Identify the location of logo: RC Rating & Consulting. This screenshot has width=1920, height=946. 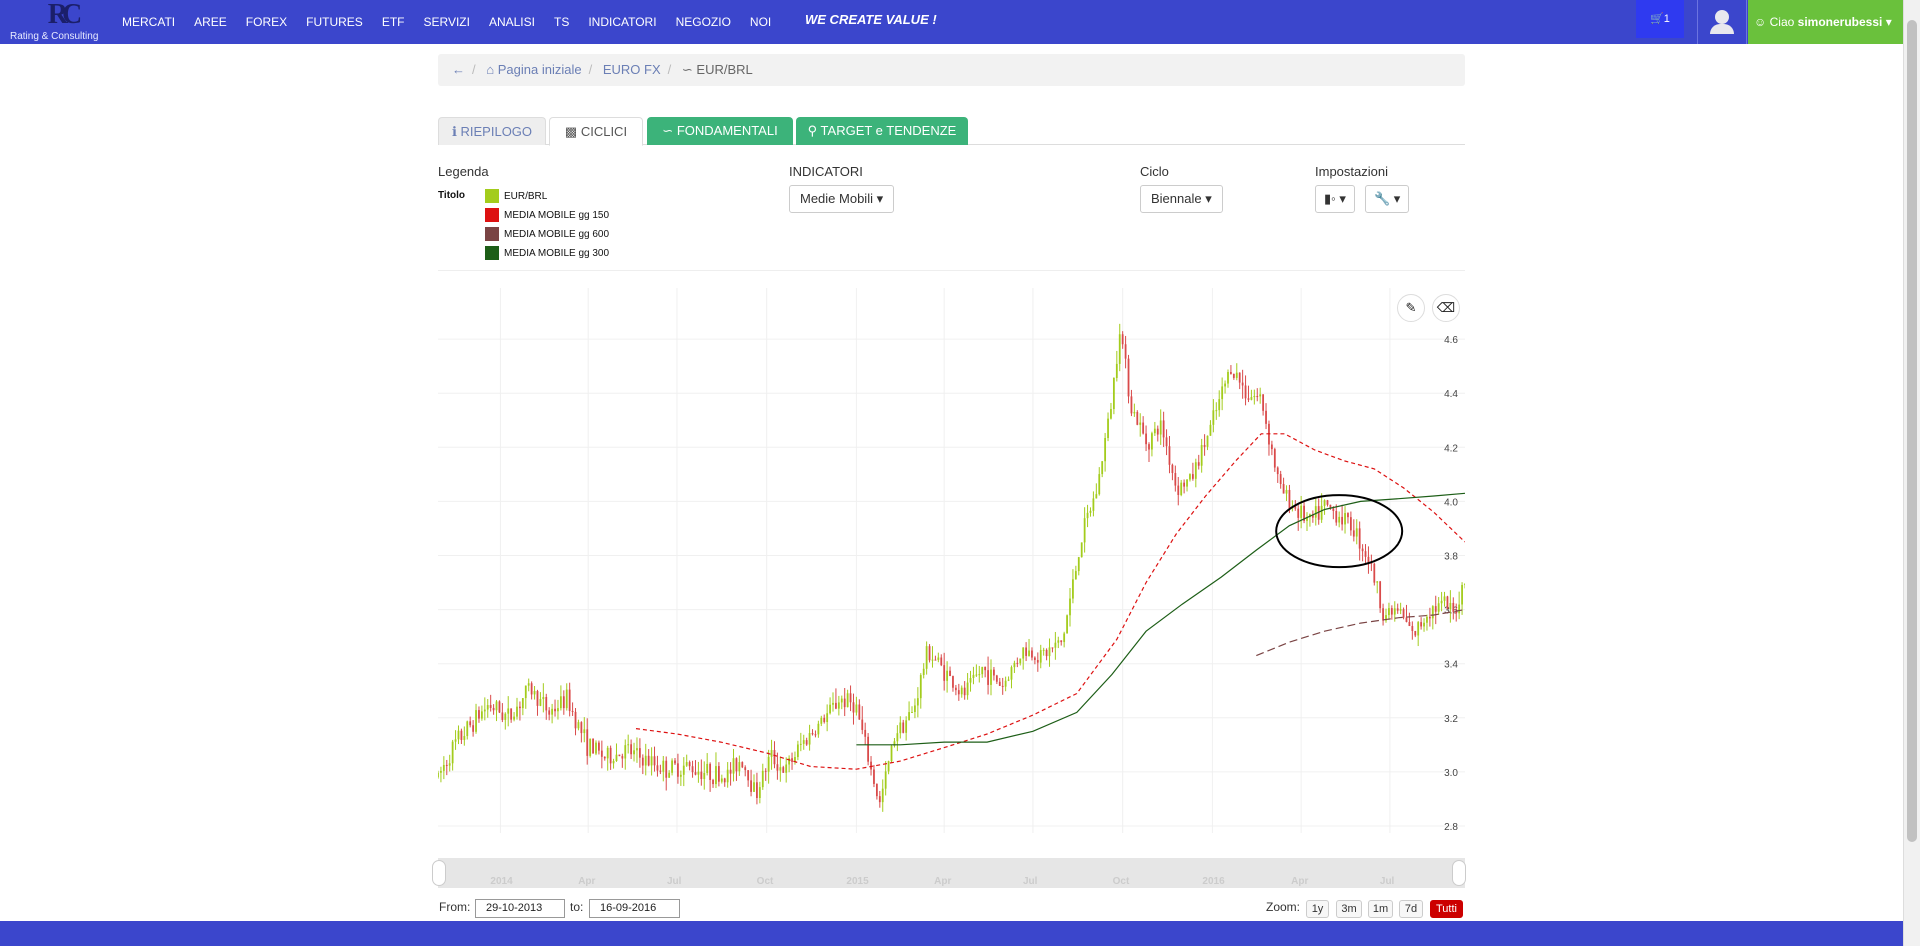
(58, 22).